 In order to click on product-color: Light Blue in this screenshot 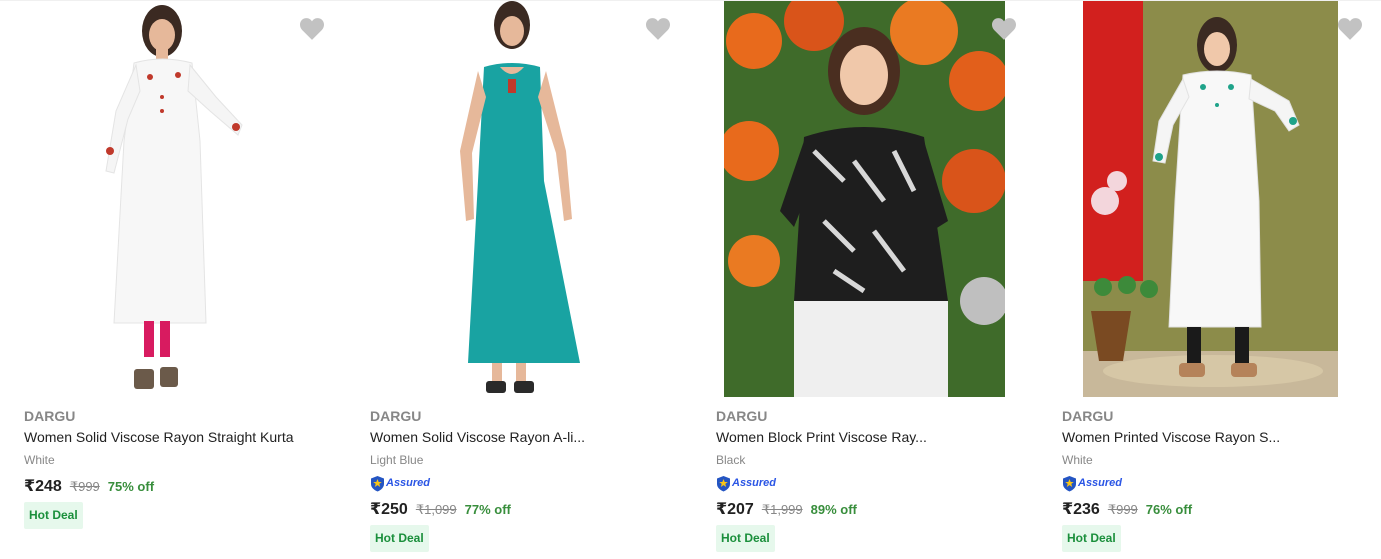, I will do `click(397, 460)`.